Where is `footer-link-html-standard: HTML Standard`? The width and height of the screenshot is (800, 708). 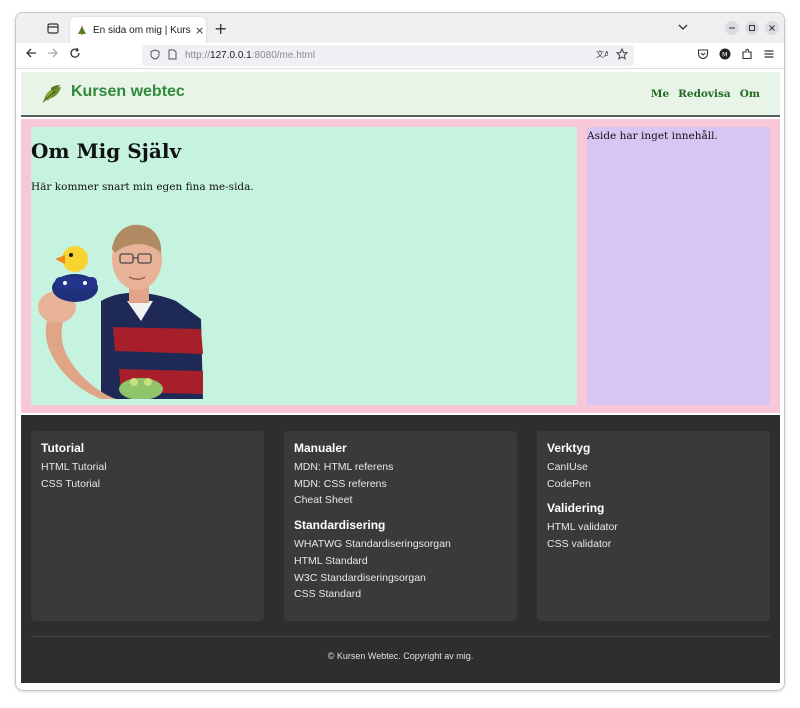
footer-link-html-standard: HTML Standard is located at coordinates (400, 561).